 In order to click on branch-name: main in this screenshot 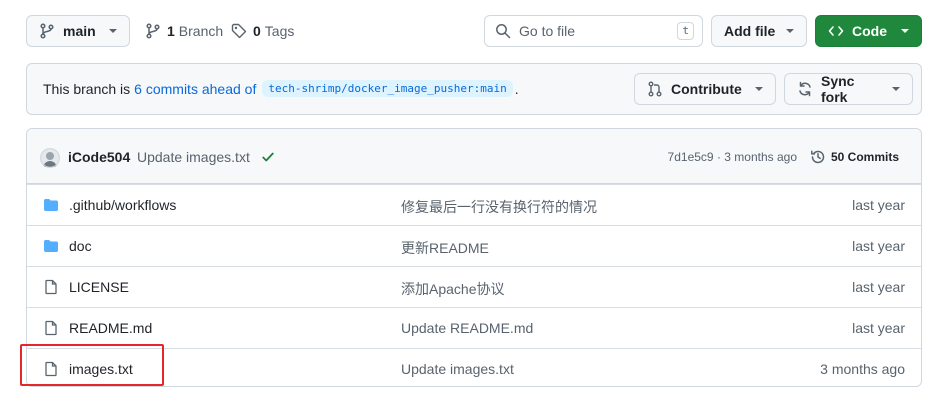, I will do `click(79, 31)`.